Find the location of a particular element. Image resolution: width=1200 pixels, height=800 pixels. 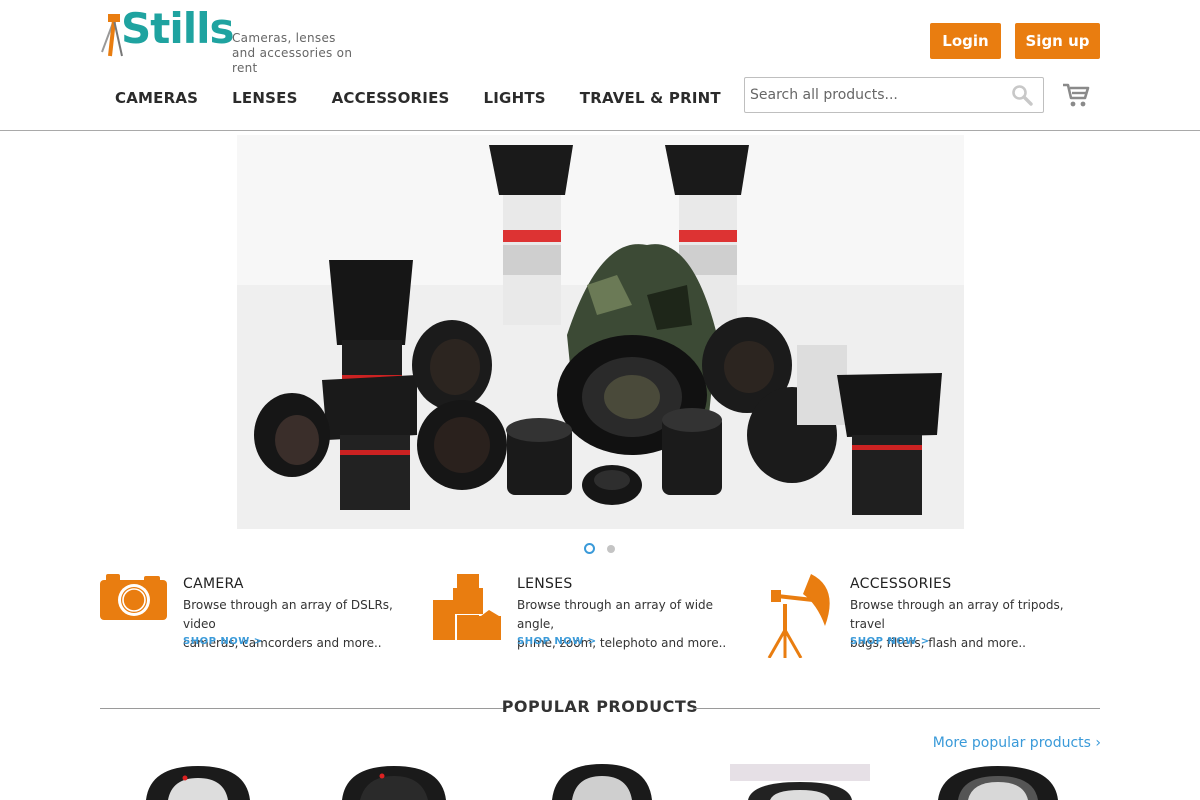

search-box is located at coordinates (894, 95).